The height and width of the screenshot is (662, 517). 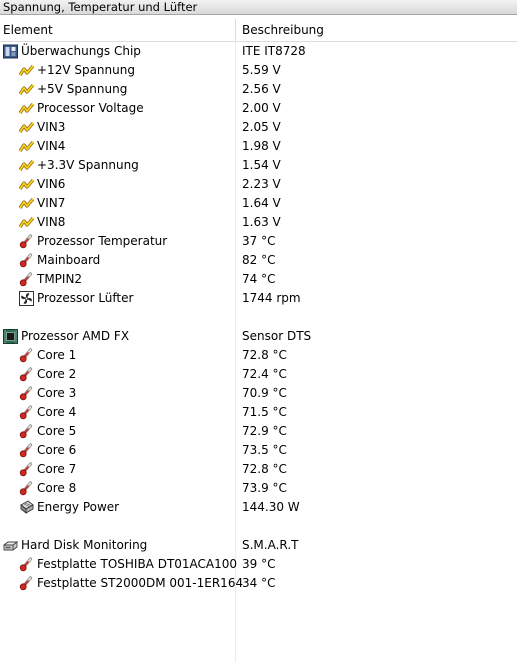 What do you see at coordinates (10, 336) in the screenshot?
I see `cpu-icon` at bounding box center [10, 336].